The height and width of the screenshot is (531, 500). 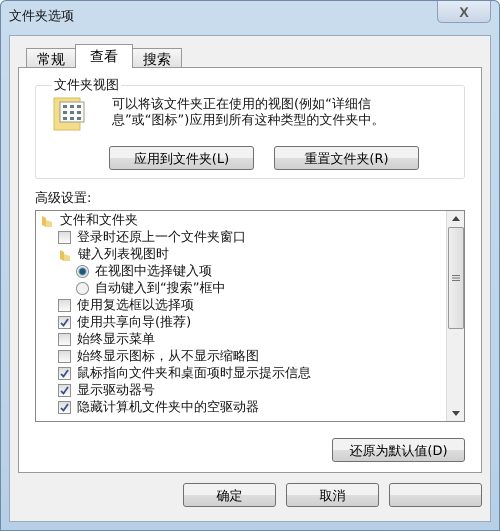 What do you see at coordinates (116, 390) in the screenshot?
I see `setting-label: 显示驱动器号` at bounding box center [116, 390].